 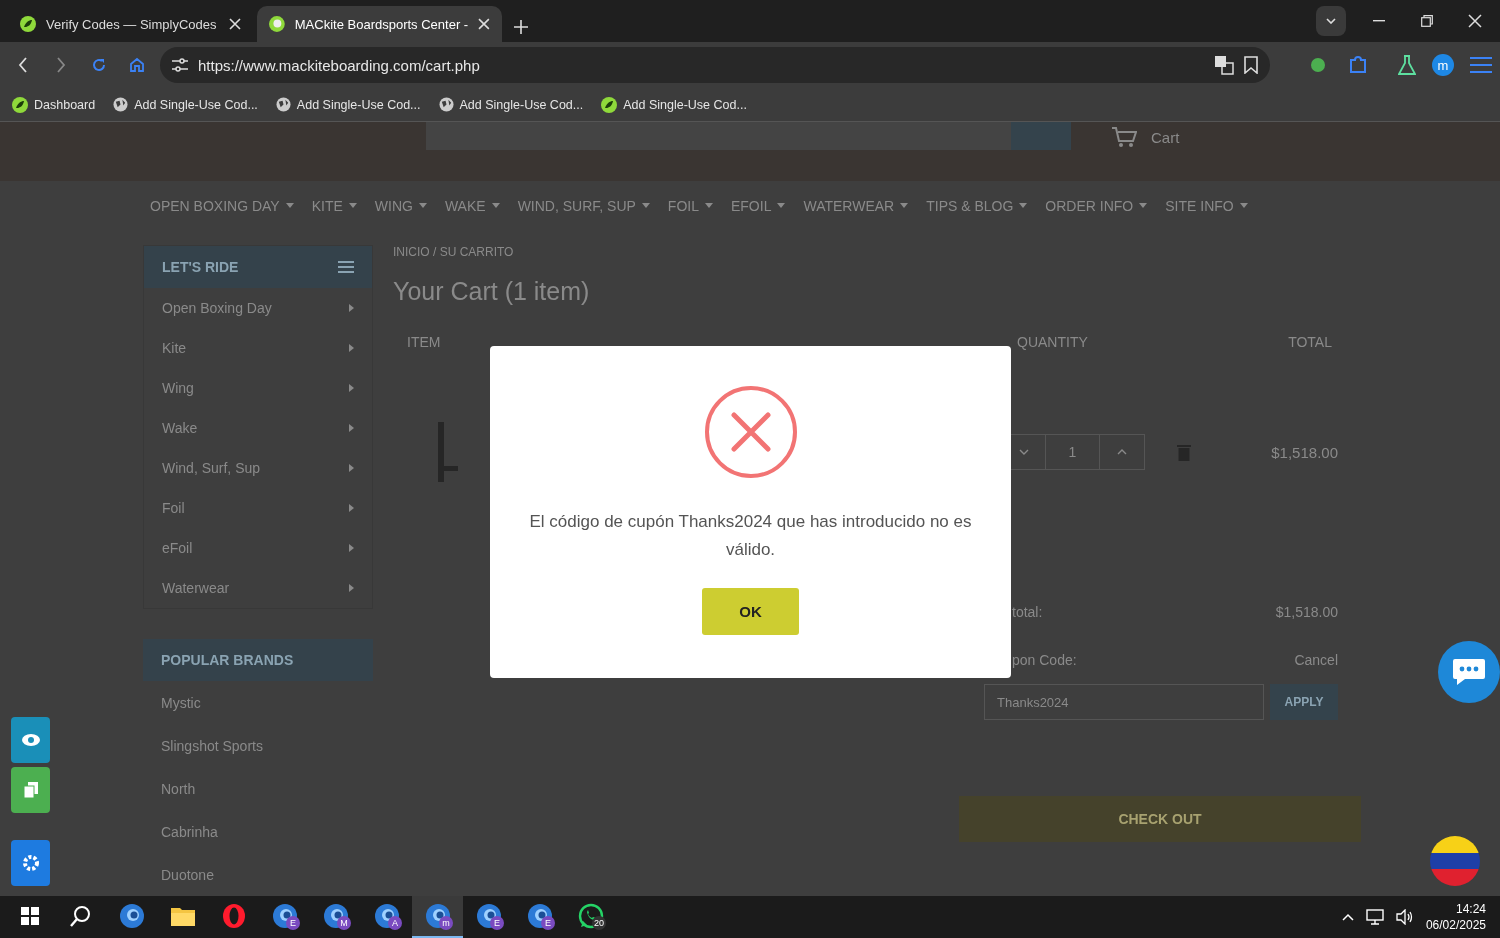 What do you see at coordinates (437, 917) in the screenshot?
I see `taskbar-app: m` at bounding box center [437, 917].